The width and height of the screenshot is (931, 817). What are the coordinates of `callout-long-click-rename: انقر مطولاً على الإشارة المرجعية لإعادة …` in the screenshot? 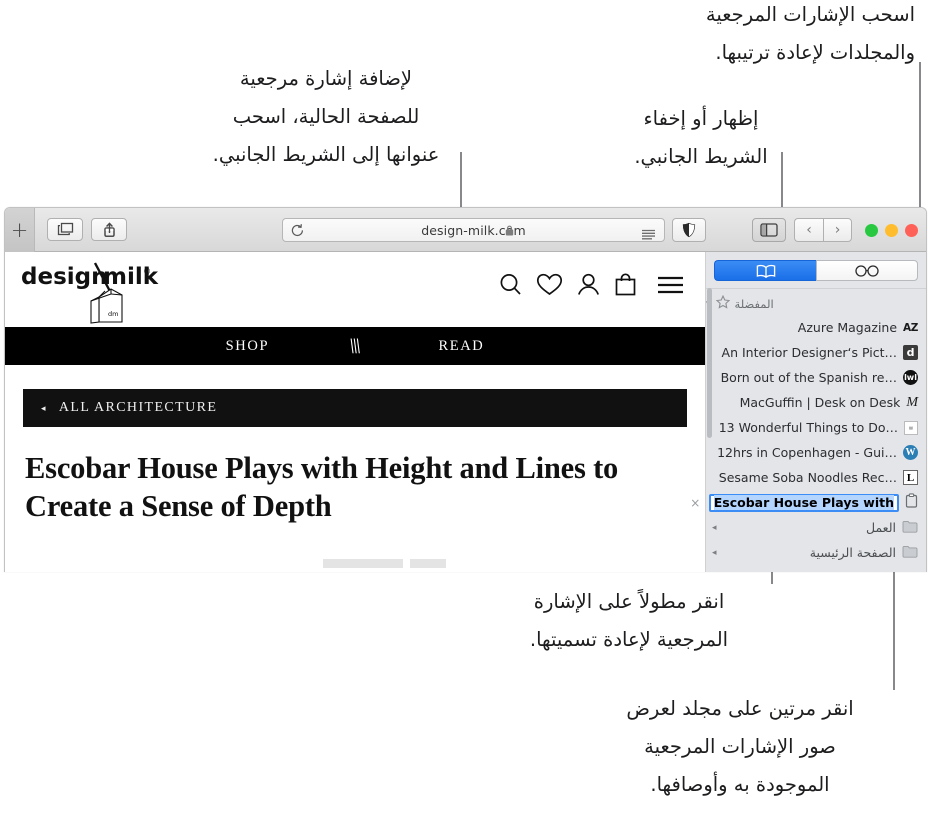 It's located at (629, 620).